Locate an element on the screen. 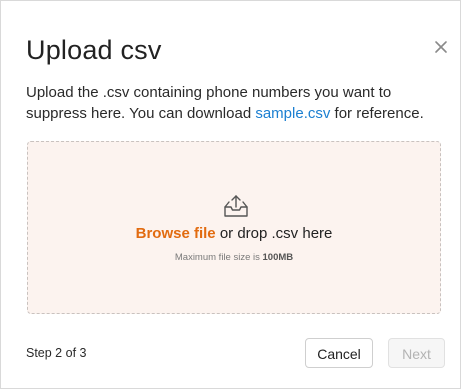 The height and width of the screenshot is (389, 461). sample-csv-link: sample.csv is located at coordinates (292, 113).